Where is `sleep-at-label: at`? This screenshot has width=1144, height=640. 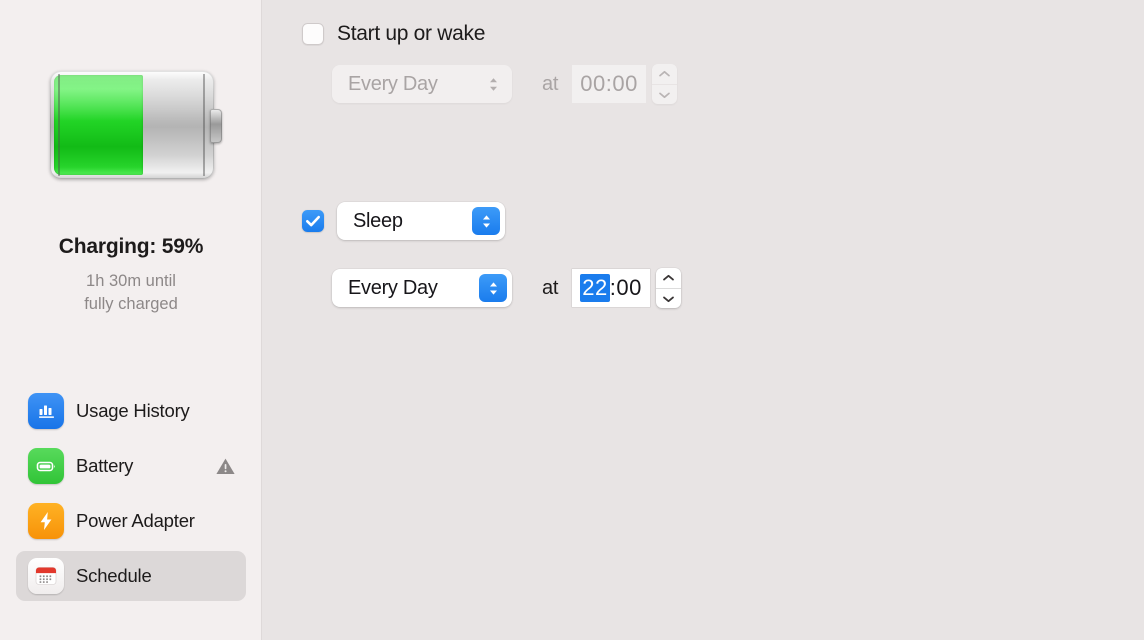 sleep-at-label: at is located at coordinates (550, 287).